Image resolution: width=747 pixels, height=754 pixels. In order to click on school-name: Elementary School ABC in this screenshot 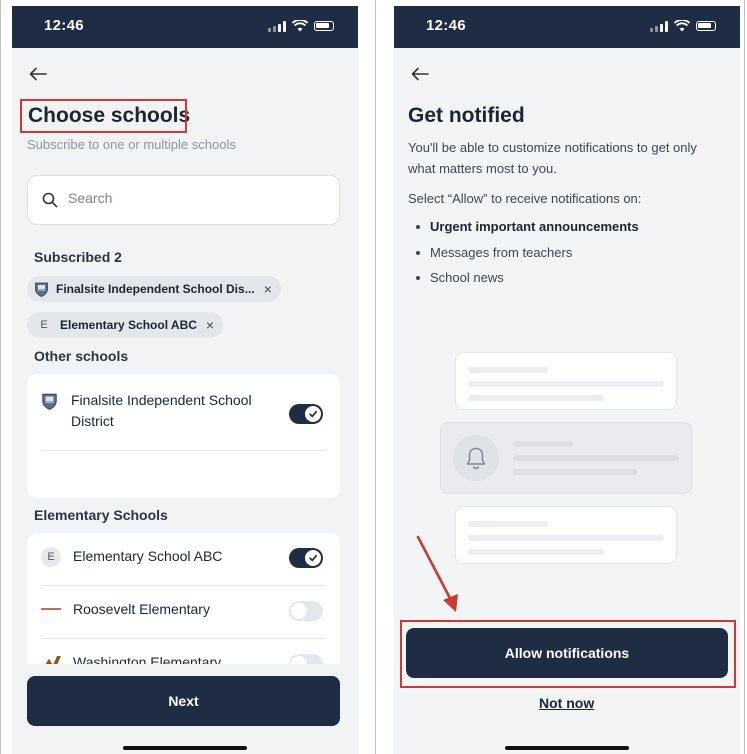, I will do `click(148, 556)`.